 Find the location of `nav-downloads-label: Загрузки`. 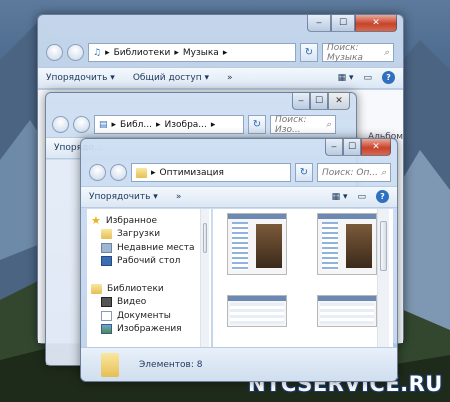

nav-downloads-label: Загрузки is located at coordinates (139, 234).